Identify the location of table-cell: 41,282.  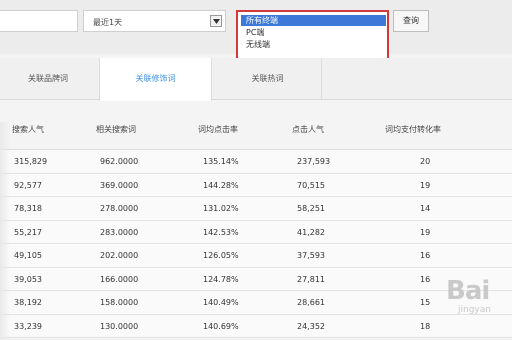
(311, 232).